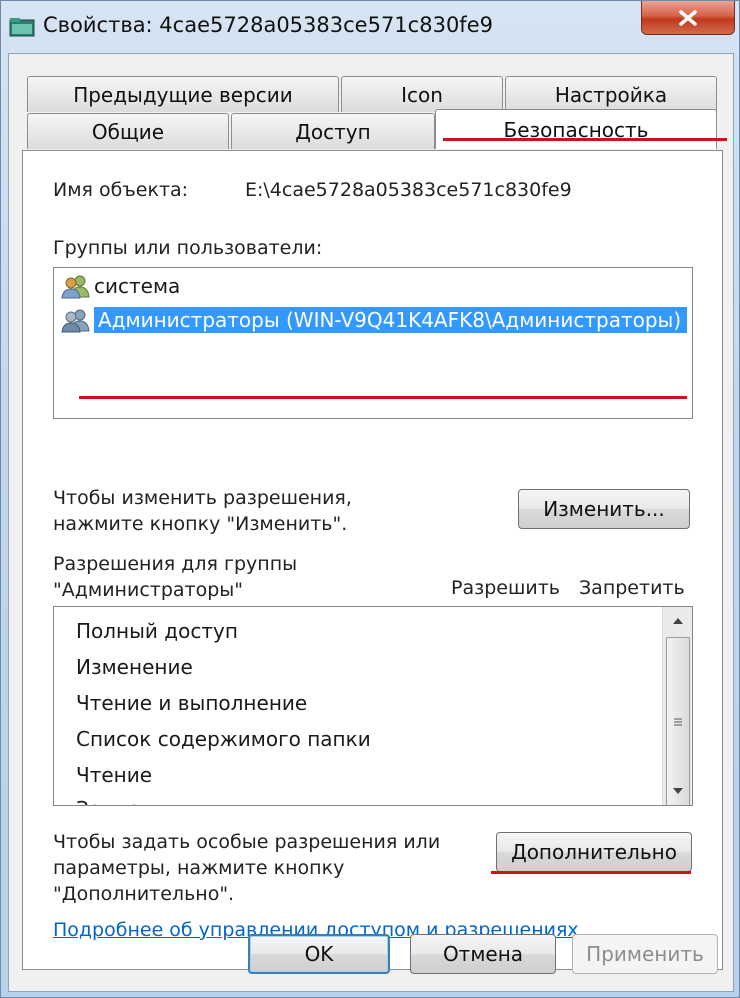  Describe the element at coordinates (333, 131) in the screenshot. I see `tab-sharing: Доступ` at that location.